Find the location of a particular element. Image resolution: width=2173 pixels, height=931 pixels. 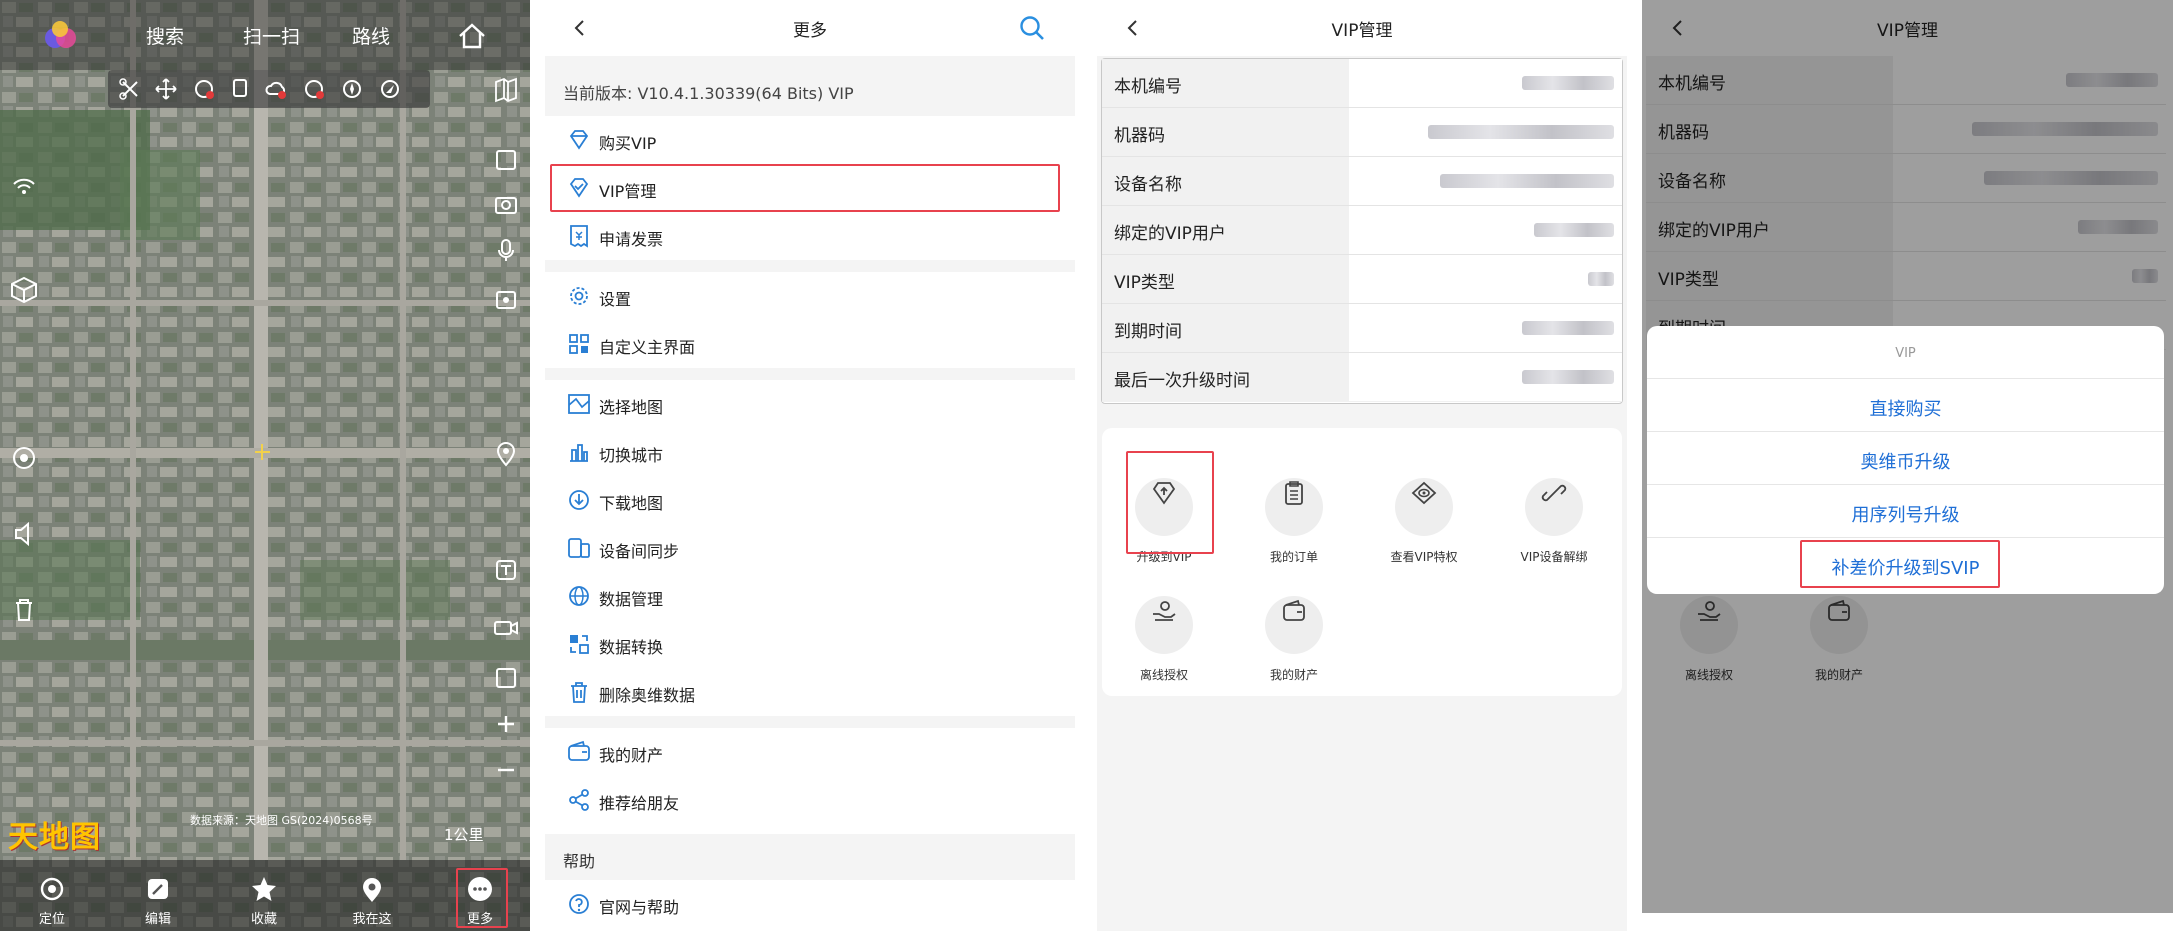

app-logo-icon is located at coordinates (60, 36).